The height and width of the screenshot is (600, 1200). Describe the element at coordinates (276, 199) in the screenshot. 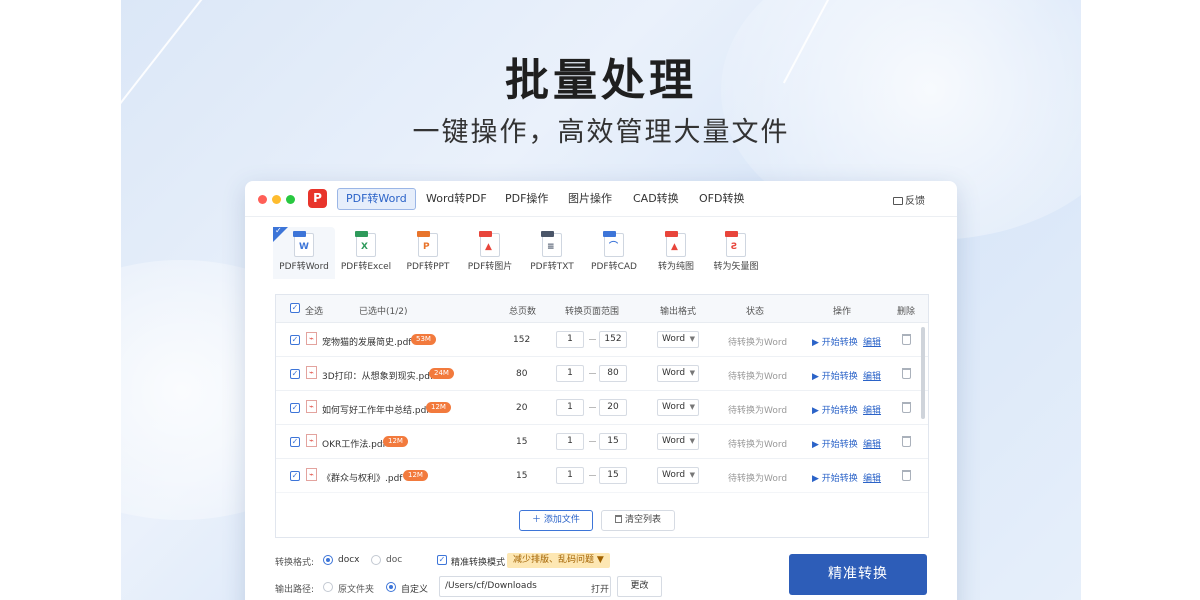

I see `minimize-window-button` at that location.